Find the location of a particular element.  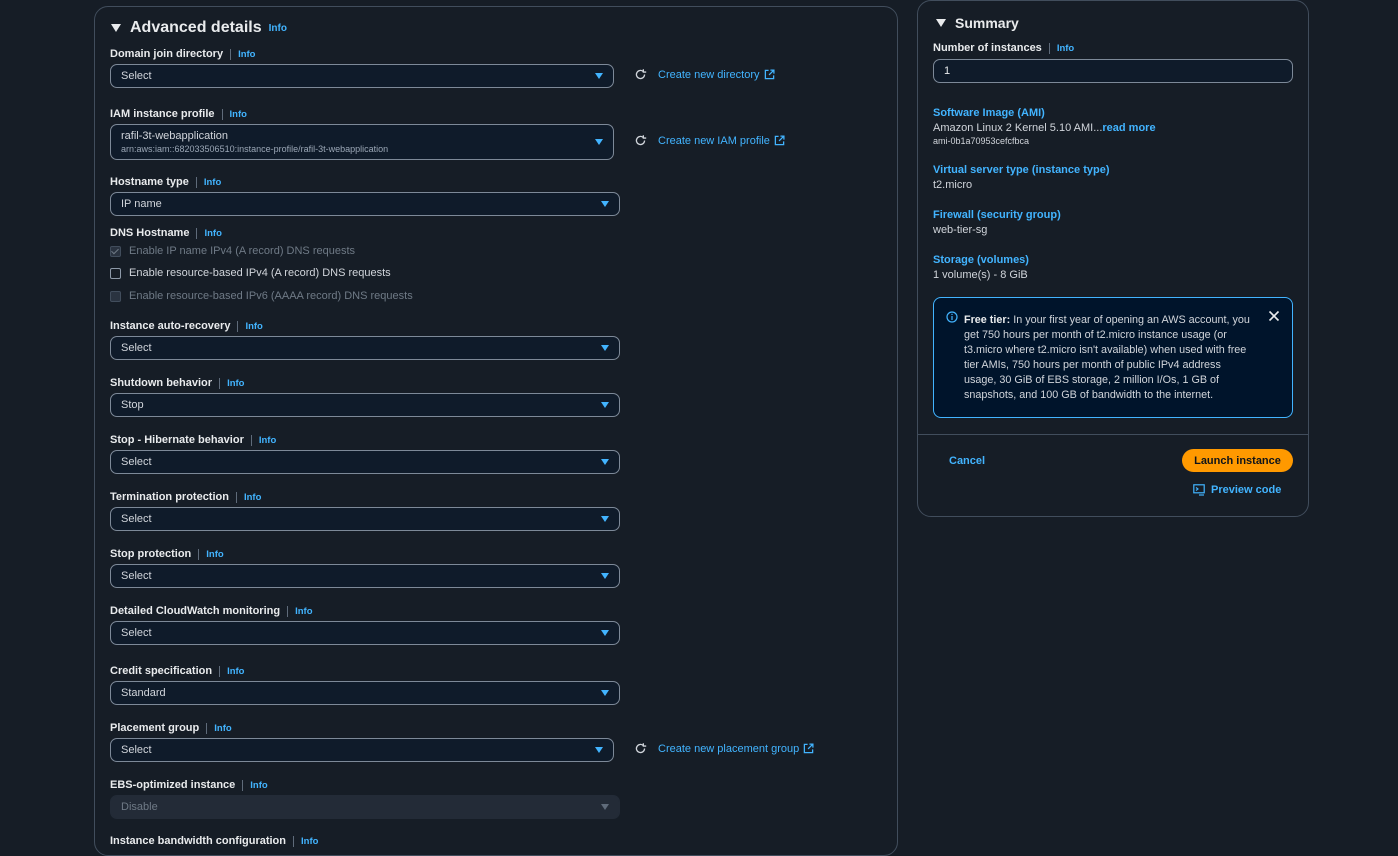

hibernate-behavior-label: Stop - Hibernate behavior is located at coordinates (177, 440).